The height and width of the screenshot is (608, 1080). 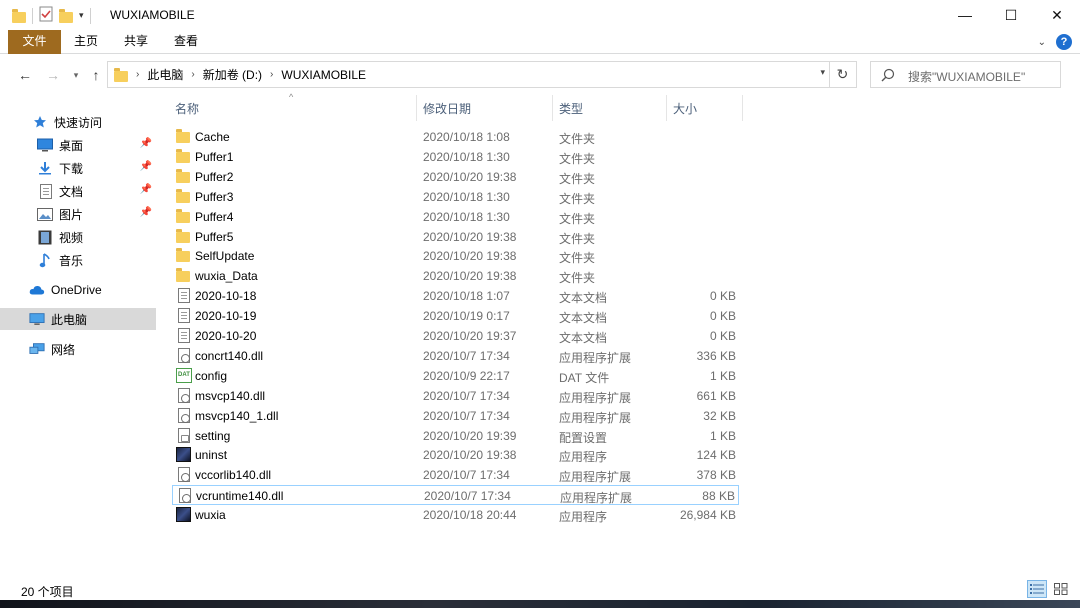 I want to click on dll-file-icon, so click(x=185, y=496).